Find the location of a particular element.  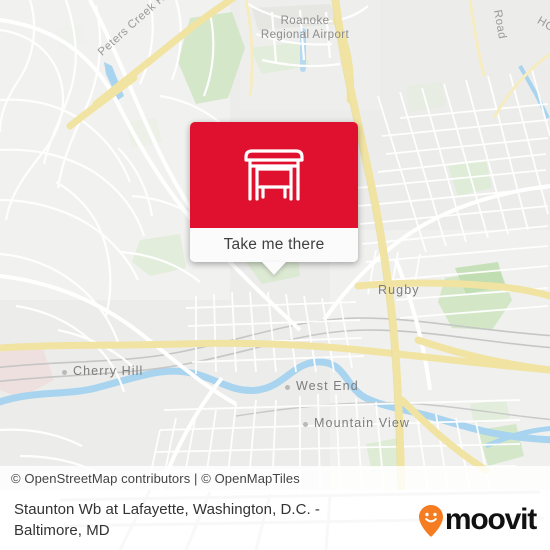

map-dot-mountain-view is located at coordinates (305, 424).